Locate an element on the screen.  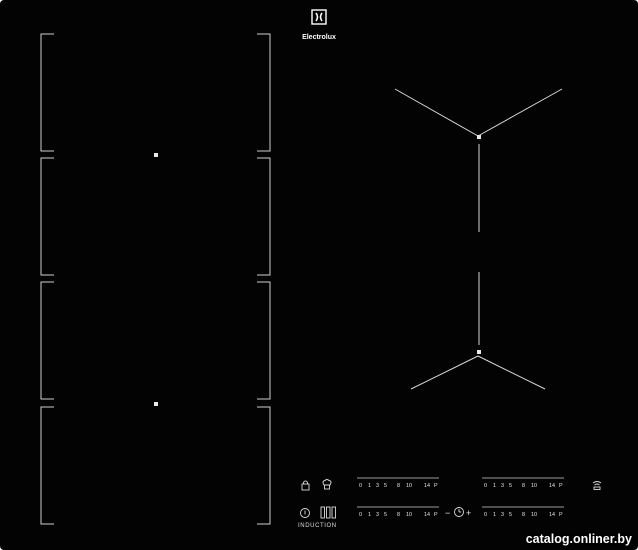
brand: Electrolux is located at coordinates (319, 25).